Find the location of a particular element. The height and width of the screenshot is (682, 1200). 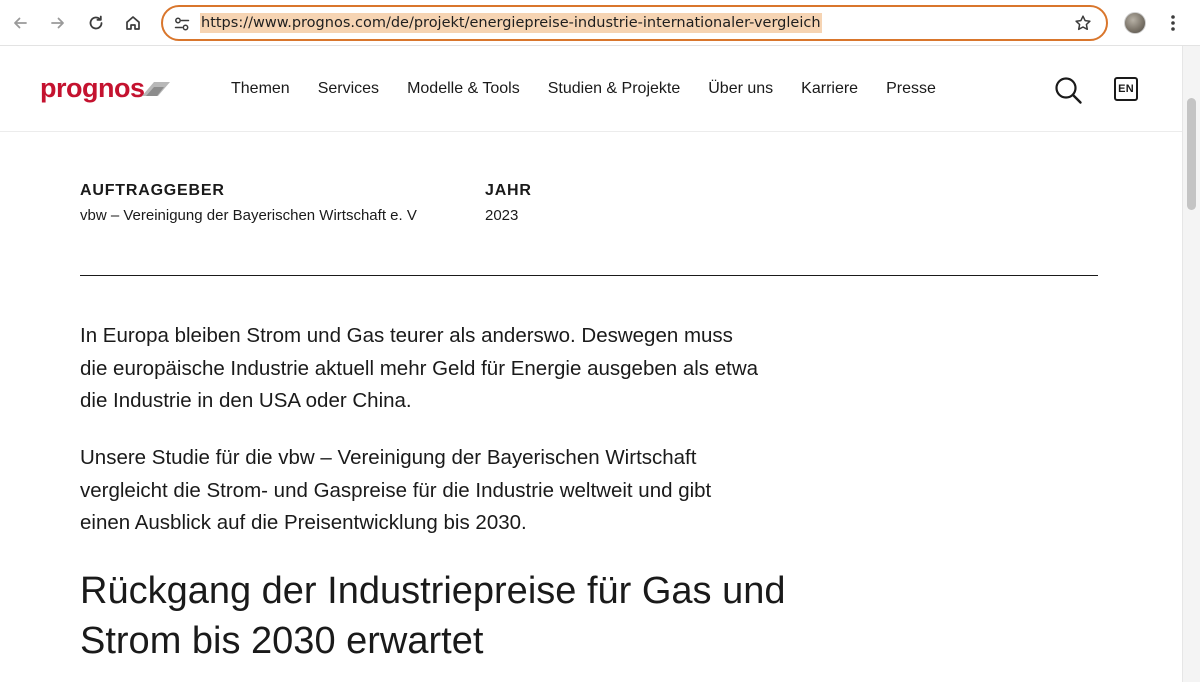

nav-item-services: Services is located at coordinates (348, 89).